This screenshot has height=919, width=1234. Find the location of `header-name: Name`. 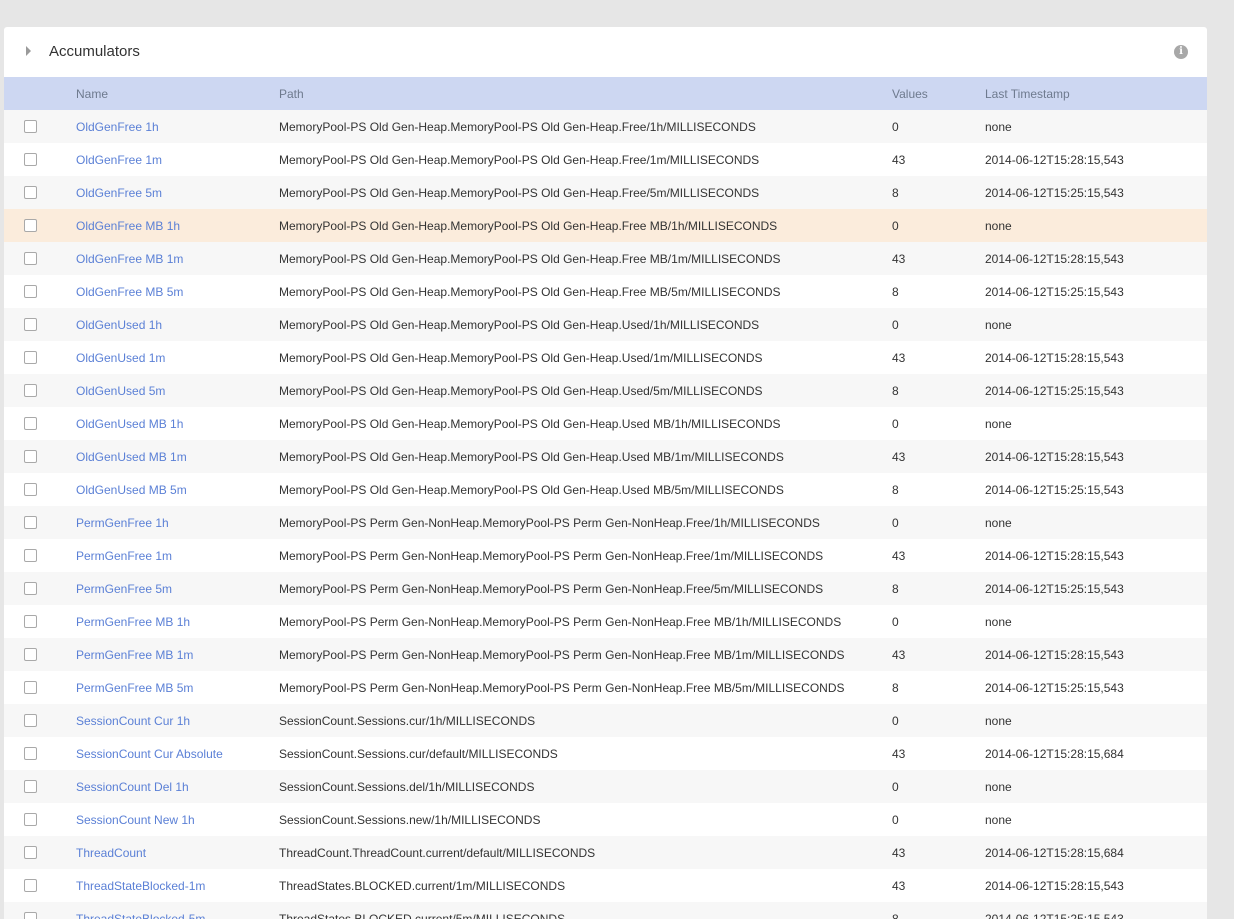

header-name: Name is located at coordinates (177, 93).